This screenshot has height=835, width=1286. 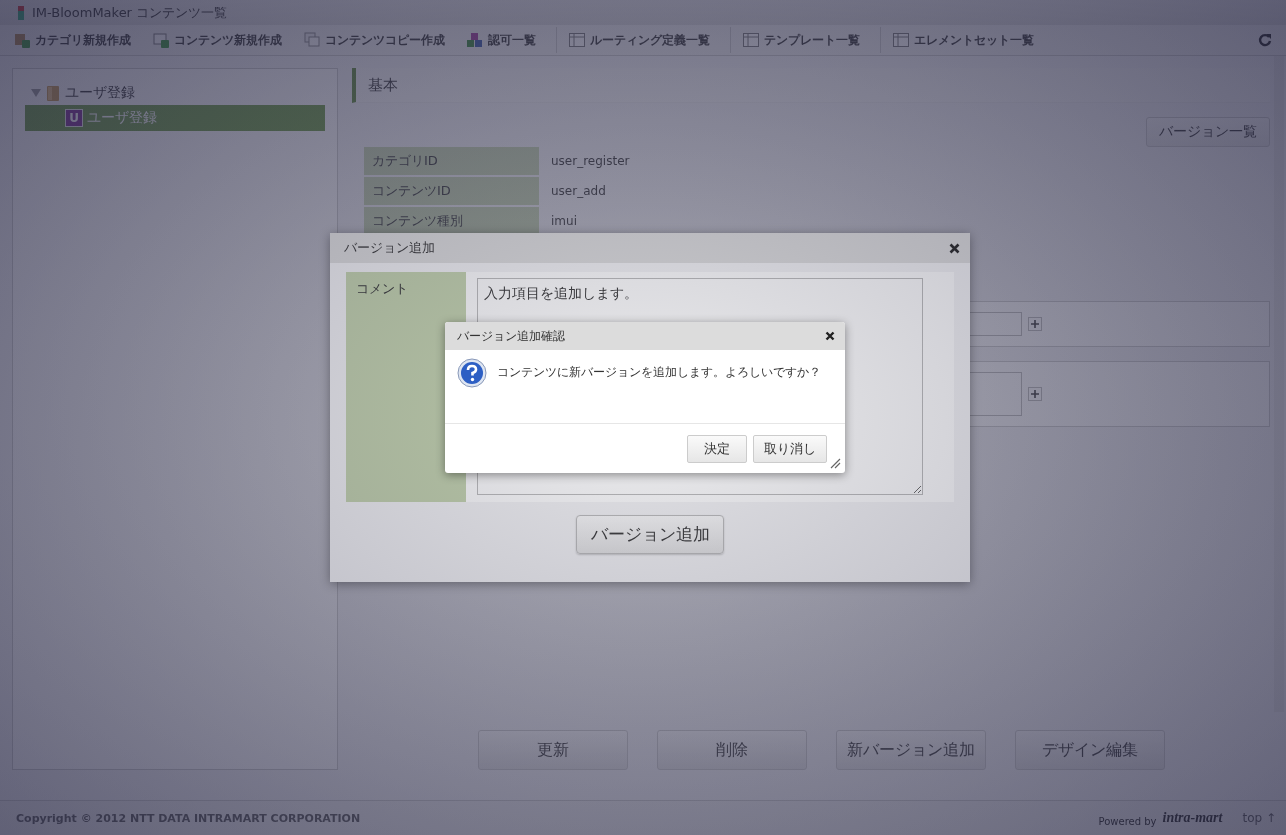 What do you see at coordinates (790, 448) in the screenshot?
I see `dialog-button: 取り消し` at bounding box center [790, 448].